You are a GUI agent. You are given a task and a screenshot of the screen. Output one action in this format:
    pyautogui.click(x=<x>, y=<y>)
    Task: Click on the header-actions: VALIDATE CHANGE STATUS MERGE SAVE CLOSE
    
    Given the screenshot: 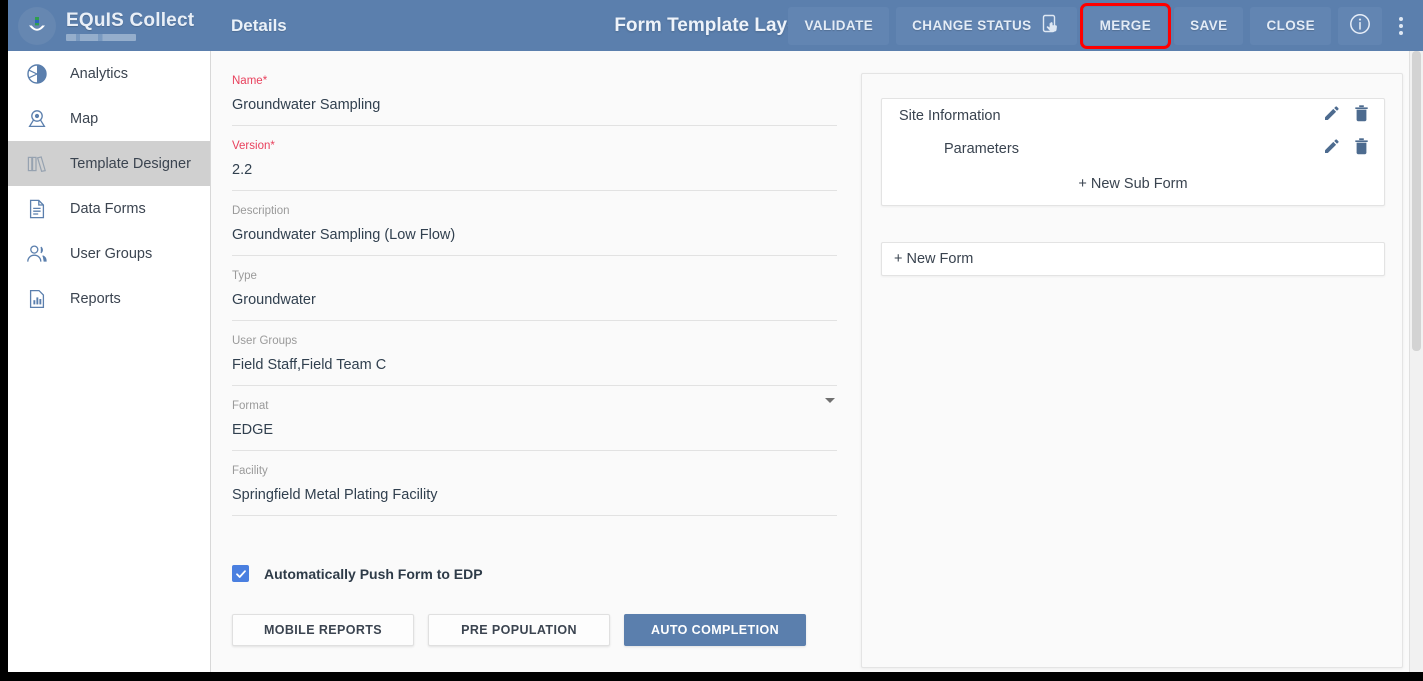 What is the action you would take?
    pyautogui.click(x=1102, y=25)
    